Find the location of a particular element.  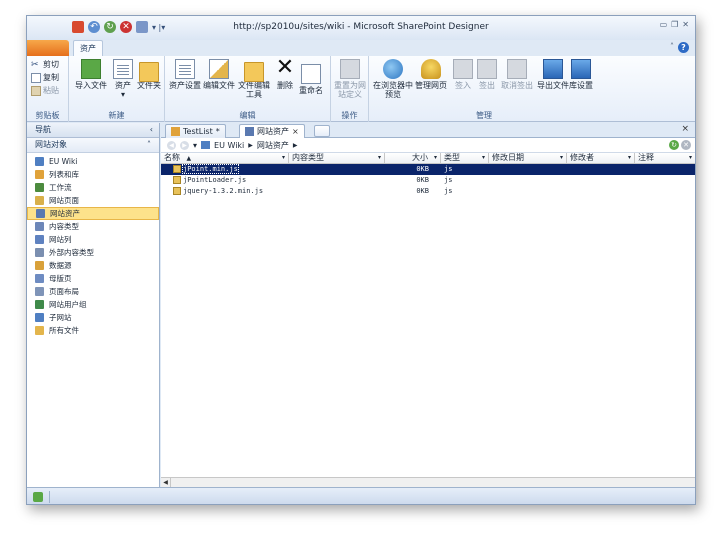

rename-button: 重命名 is located at coordinates (311, 77).